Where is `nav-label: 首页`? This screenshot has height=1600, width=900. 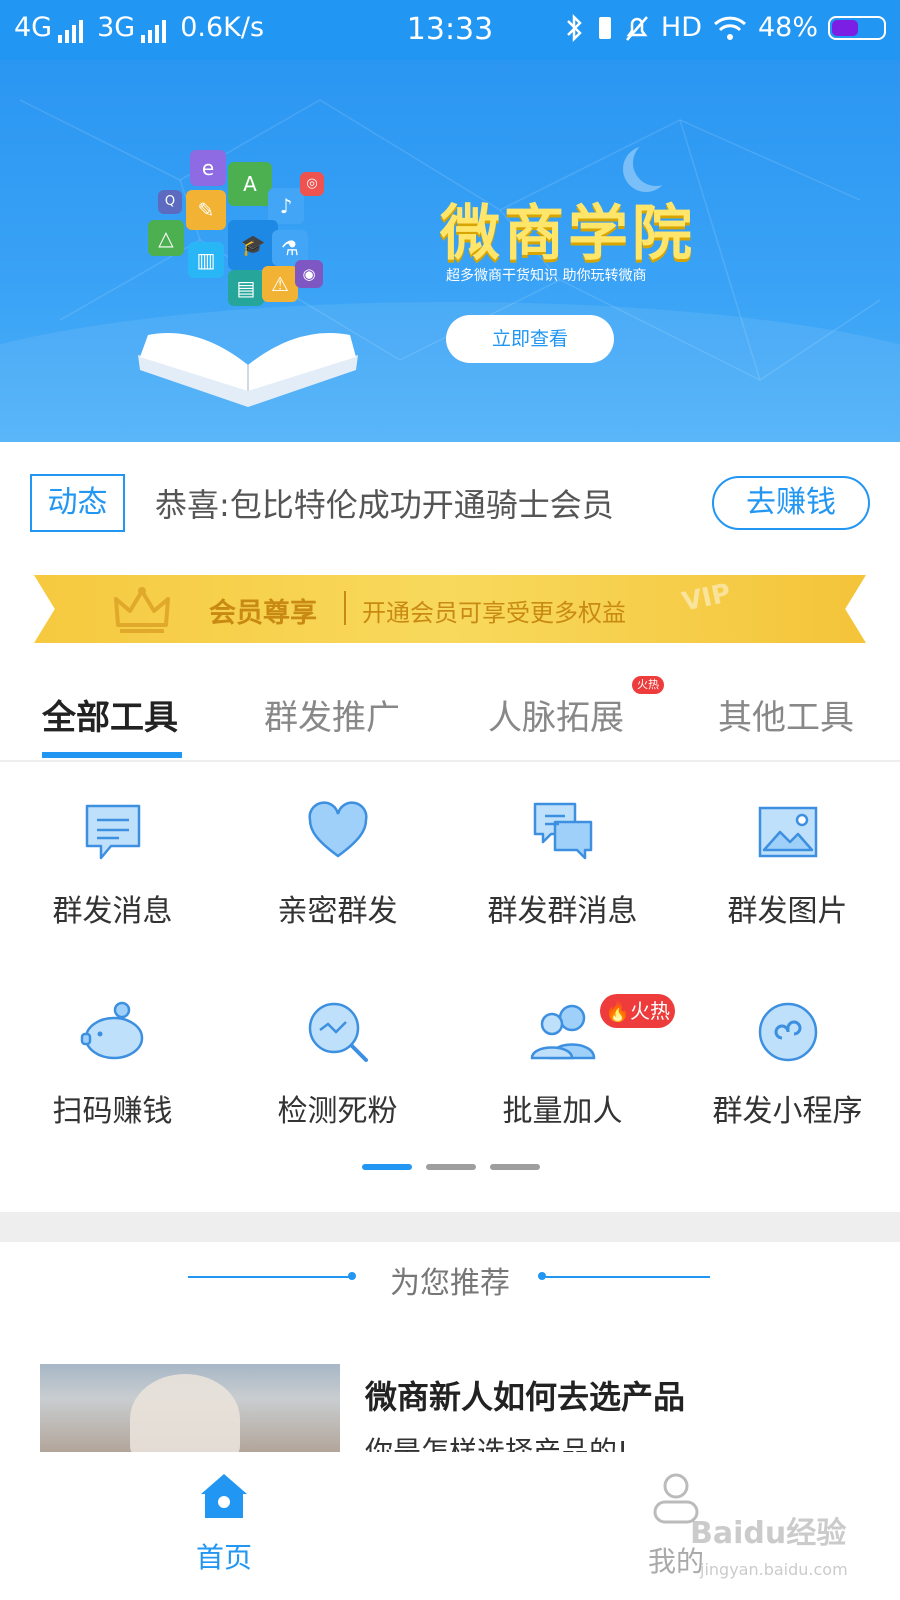 nav-label: 首页 is located at coordinates (223, 1557).